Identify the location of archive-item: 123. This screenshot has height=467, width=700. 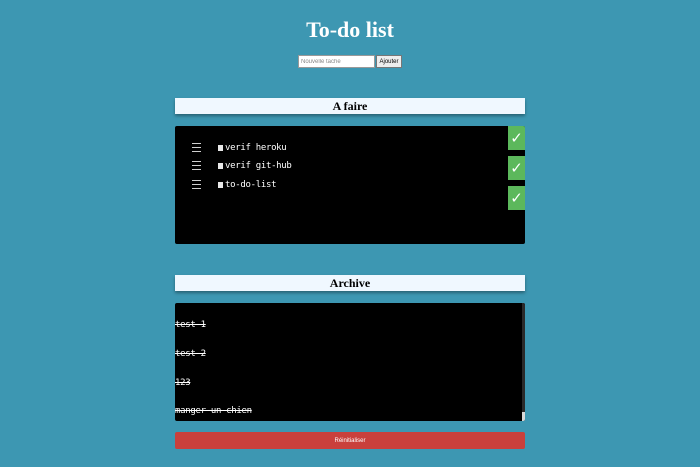
(183, 383).